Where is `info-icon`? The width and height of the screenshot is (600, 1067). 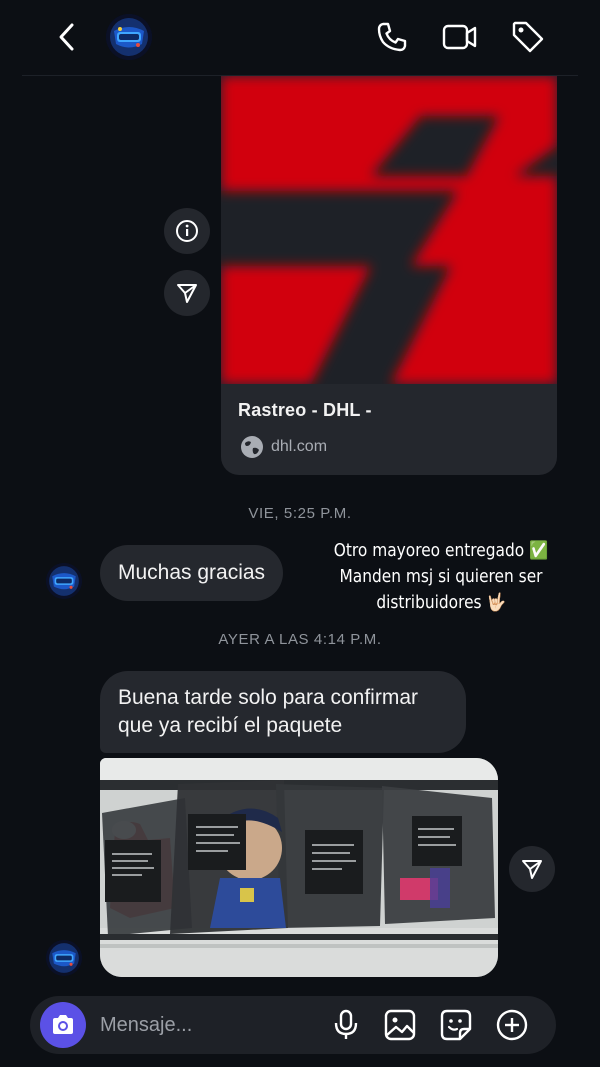 info-icon is located at coordinates (187, 231).